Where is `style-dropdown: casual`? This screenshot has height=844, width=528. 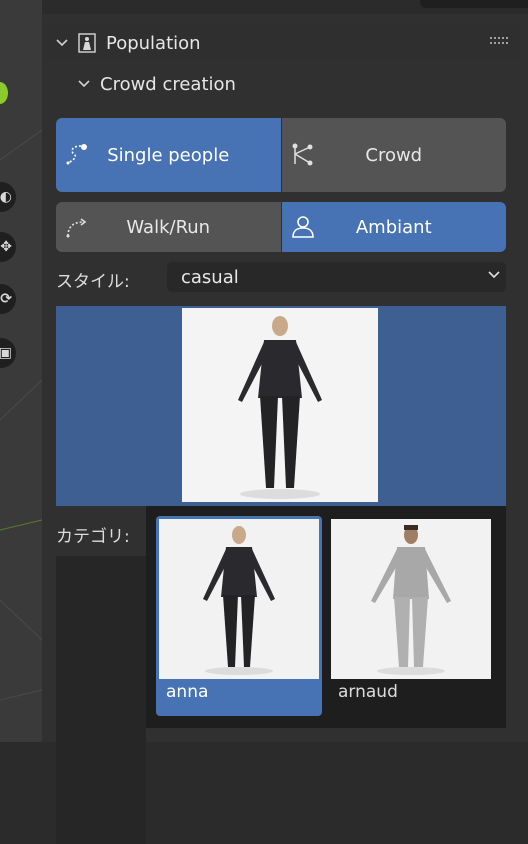
style-dropdown: casual is located at coordinates (336, 277).